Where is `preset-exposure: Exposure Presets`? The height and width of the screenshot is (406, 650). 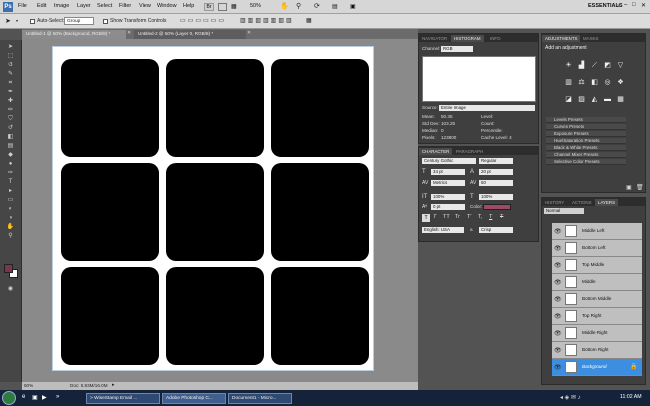 preset-exposure: Exposure Presets is located at coordinates (586, 134).